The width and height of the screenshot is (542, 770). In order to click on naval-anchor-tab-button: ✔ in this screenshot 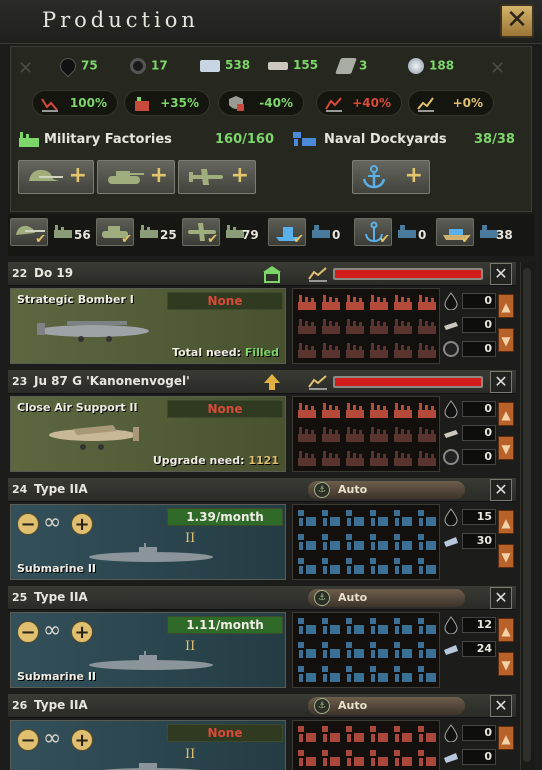, I will do `click(373, 232)`.